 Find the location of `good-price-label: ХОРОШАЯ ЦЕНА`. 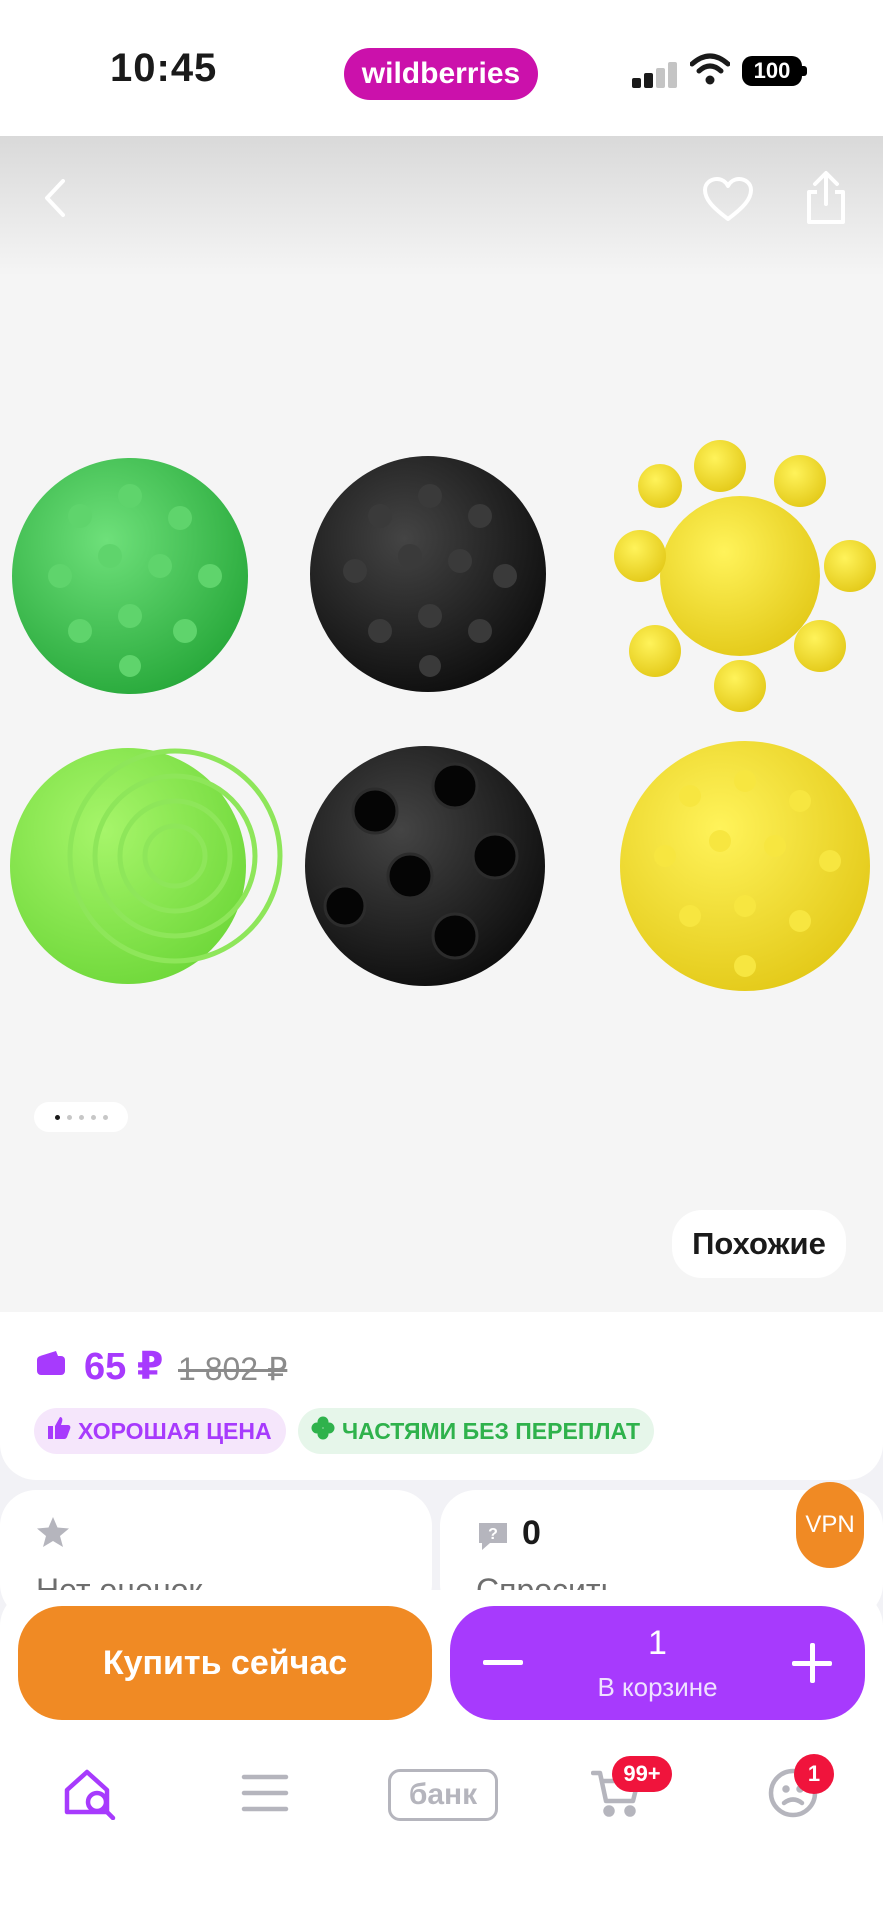

good-price-label: ХОРОШАЯ ЦЕНА is located at coordinates (175, 1430).